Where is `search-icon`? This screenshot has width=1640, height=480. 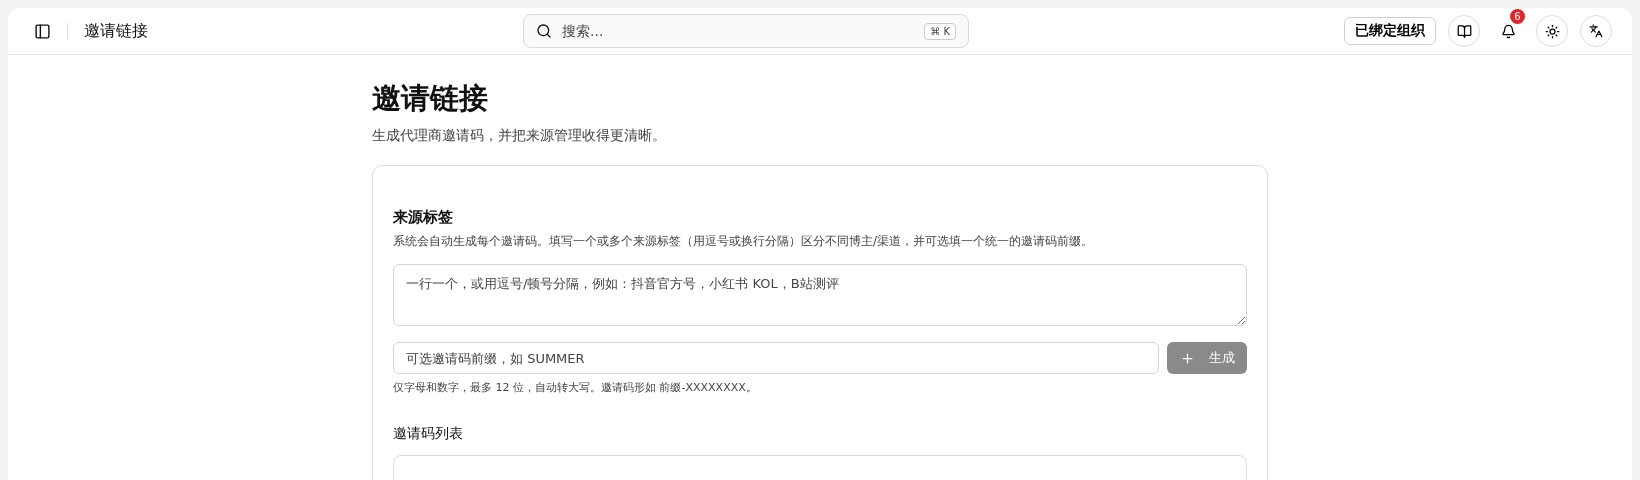
search-icon is located at coordinates (544, 31).